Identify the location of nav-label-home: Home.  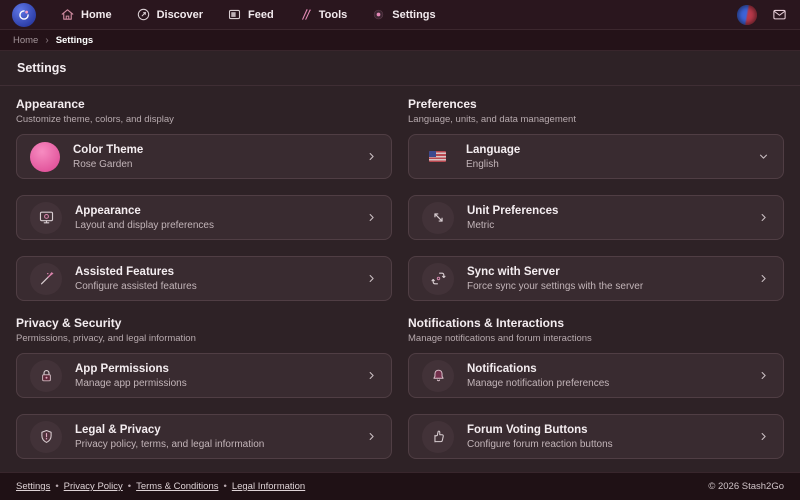
(96, 14).